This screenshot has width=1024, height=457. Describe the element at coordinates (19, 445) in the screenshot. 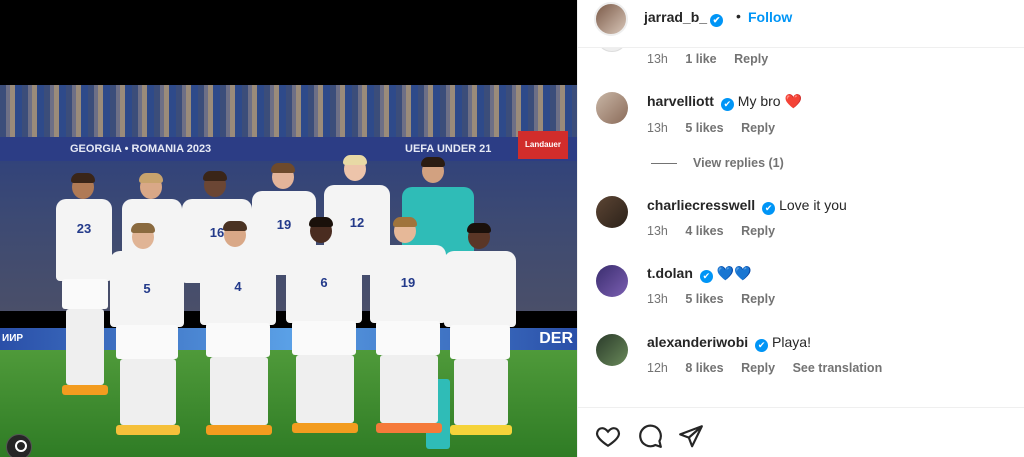

I see `tagged-user-icon` at that location.